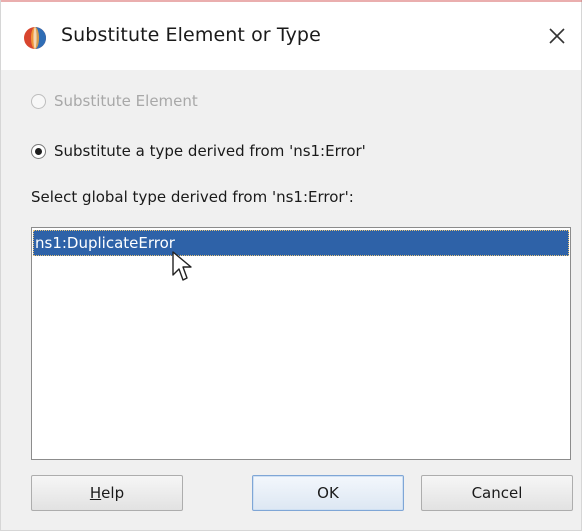 The height and width of the screenshot is (531, 582). I want to click on radio-selected-dot, so click(38, 151).